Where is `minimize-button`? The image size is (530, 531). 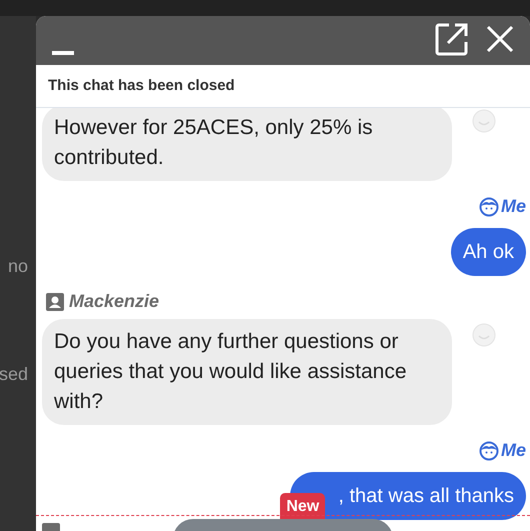 minimize-button is located at coordinates (63, 53).